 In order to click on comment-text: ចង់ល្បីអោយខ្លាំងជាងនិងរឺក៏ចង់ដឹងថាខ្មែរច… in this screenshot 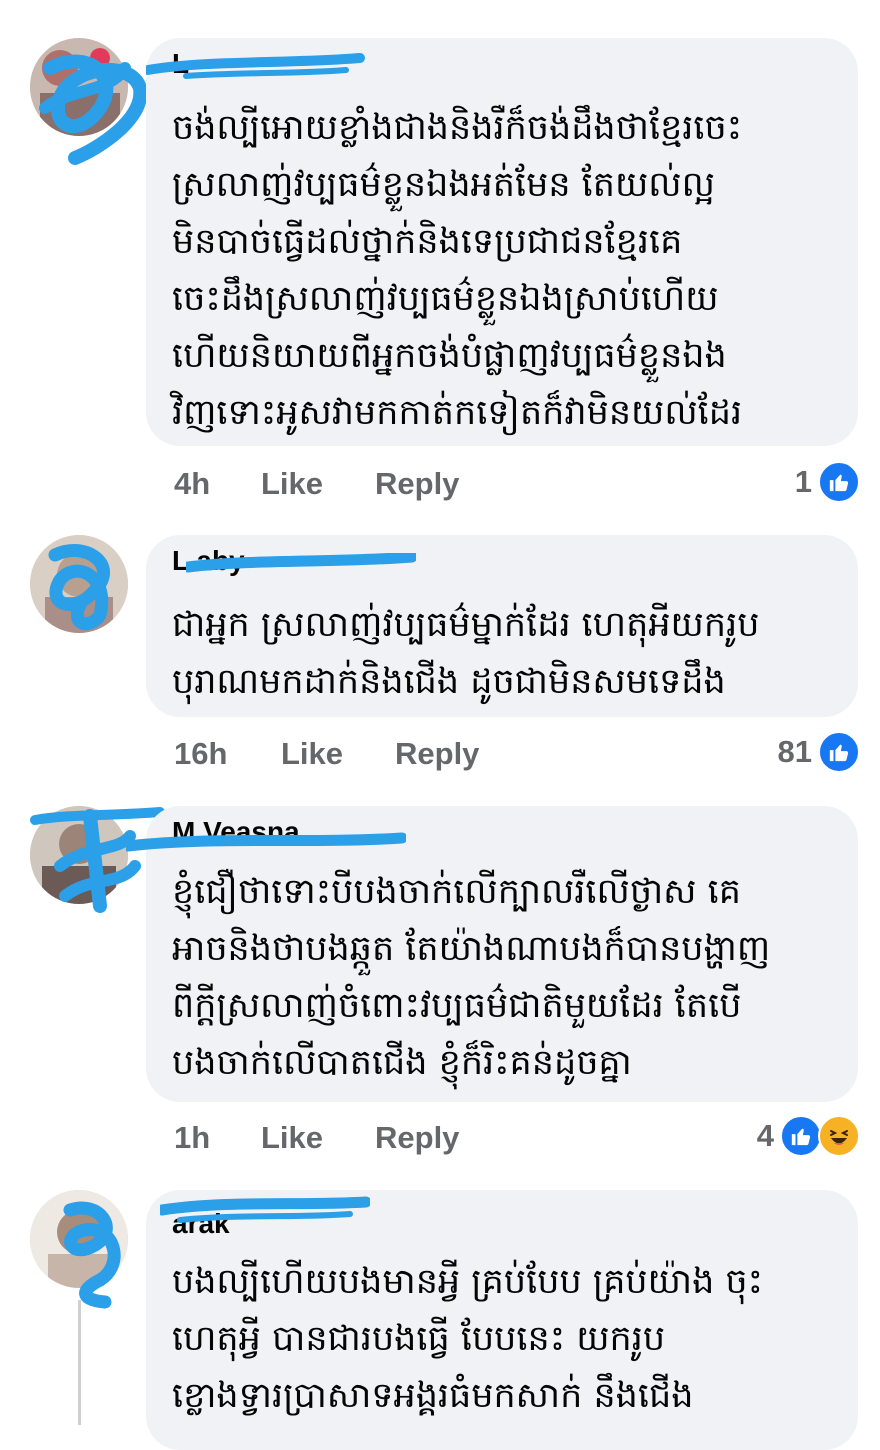, I will do `click(457, 270)`.